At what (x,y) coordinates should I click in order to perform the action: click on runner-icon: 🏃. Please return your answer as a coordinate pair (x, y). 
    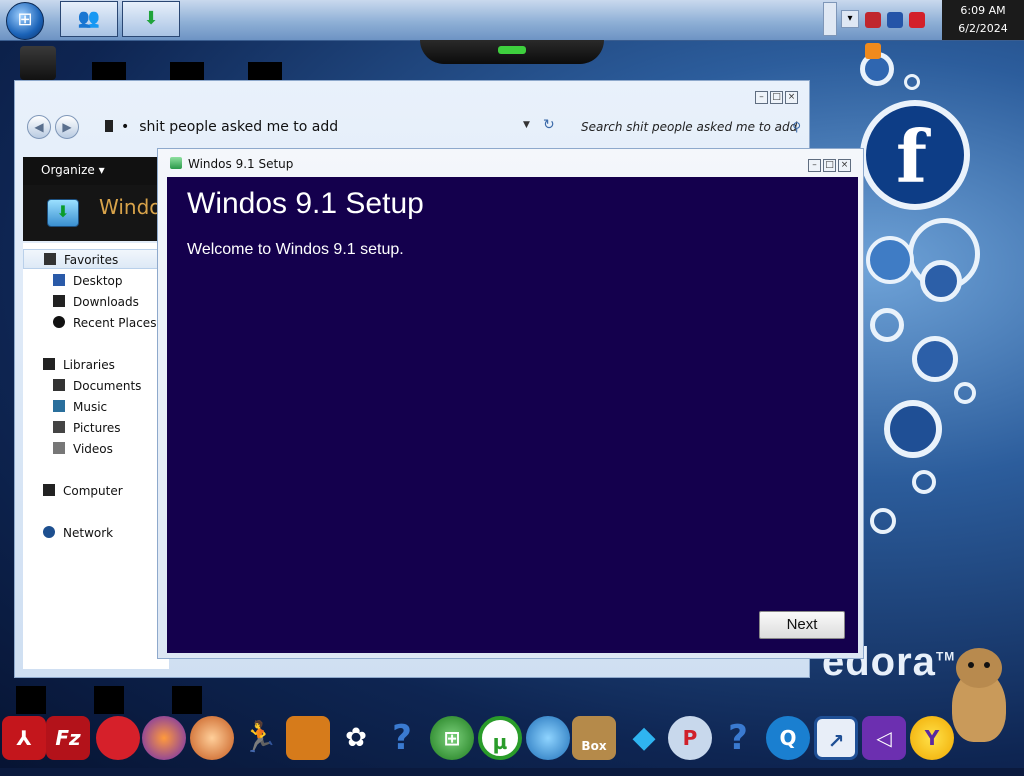
    Looking at the image, I should click on (260, 738).